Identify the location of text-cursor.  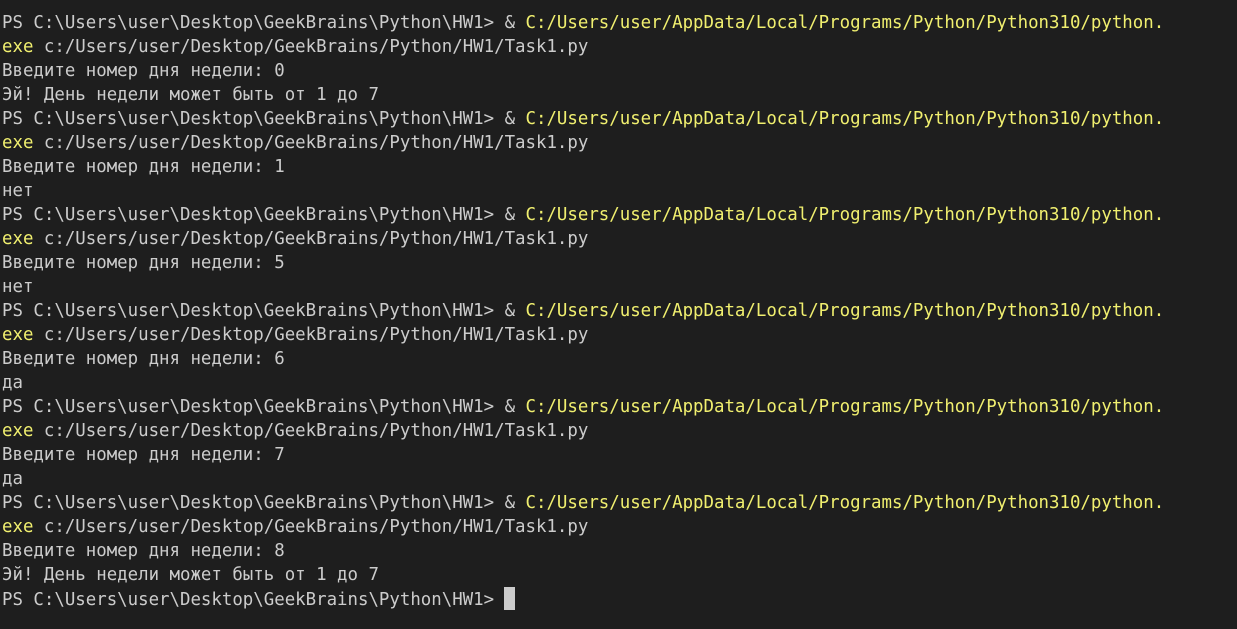
(510, 598).